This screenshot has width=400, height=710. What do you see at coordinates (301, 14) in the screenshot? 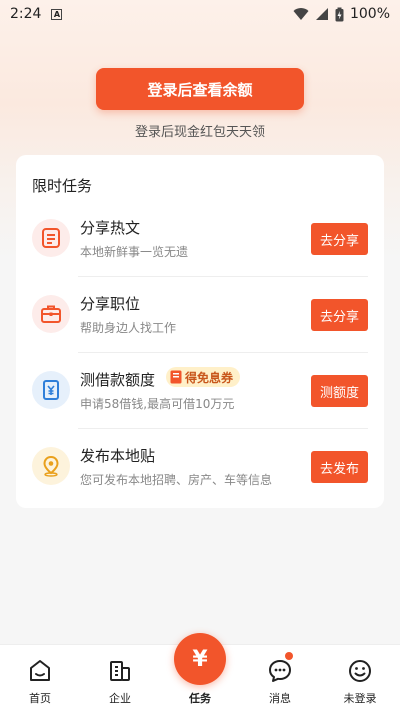
I see `wifi-icon` at bounding box center [301, 14].